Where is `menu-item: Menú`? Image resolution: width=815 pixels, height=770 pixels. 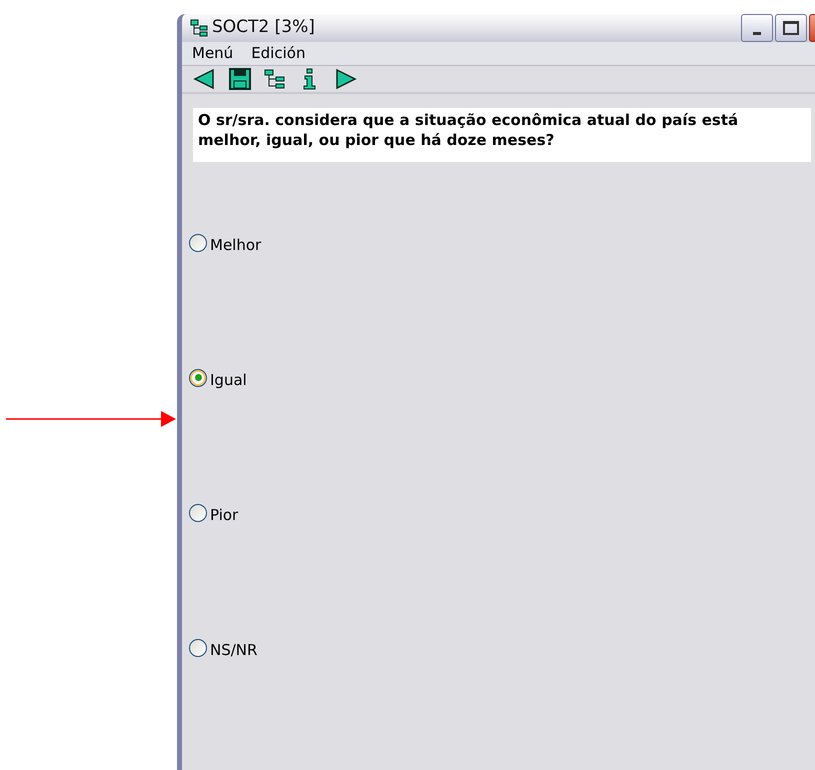
menu-item: Menú is located at coordinates (213, 53).